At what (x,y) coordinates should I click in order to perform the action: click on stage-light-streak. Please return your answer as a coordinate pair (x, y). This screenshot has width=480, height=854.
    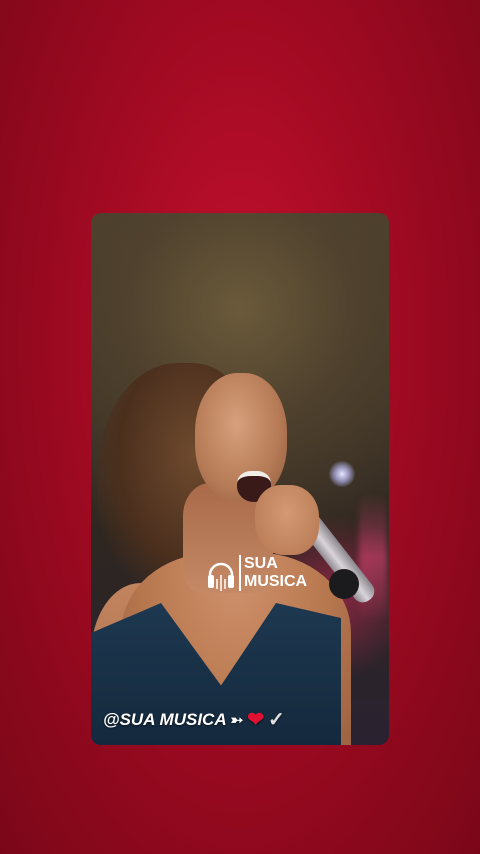
    Looking at the image, I should click on (373, 558).